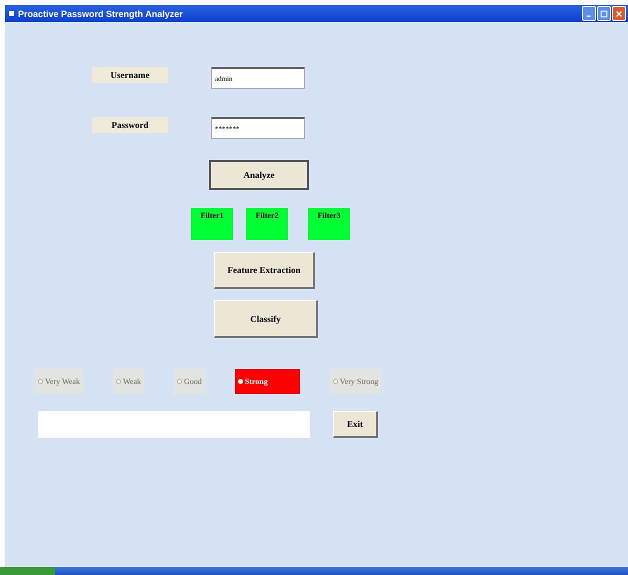 The width and height of the screenshot is (628, 575). Describe the element at coordinates (264, 270) in the screenshot. I see `feature-extraction-button: Feature Extraction` at that location.